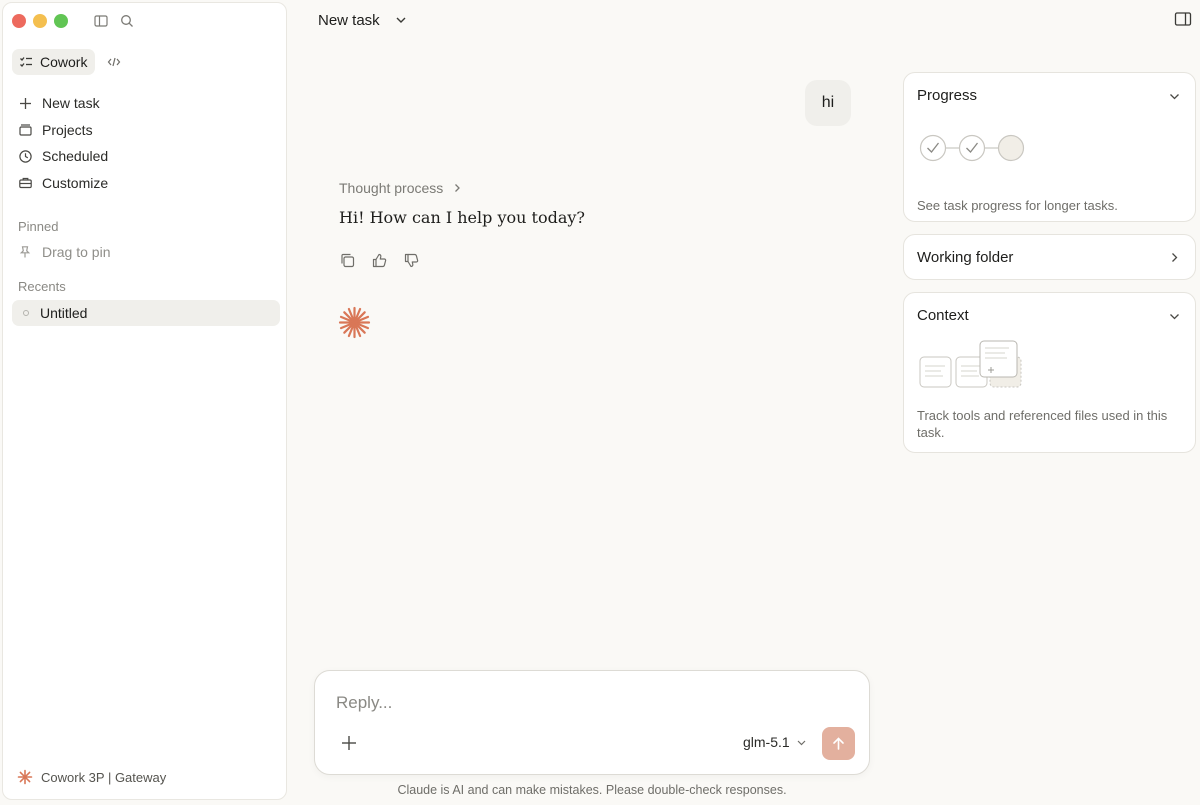  Describe the element at coordinates (26, 62) in the screenshot. I see `checklist-icon` at that location.